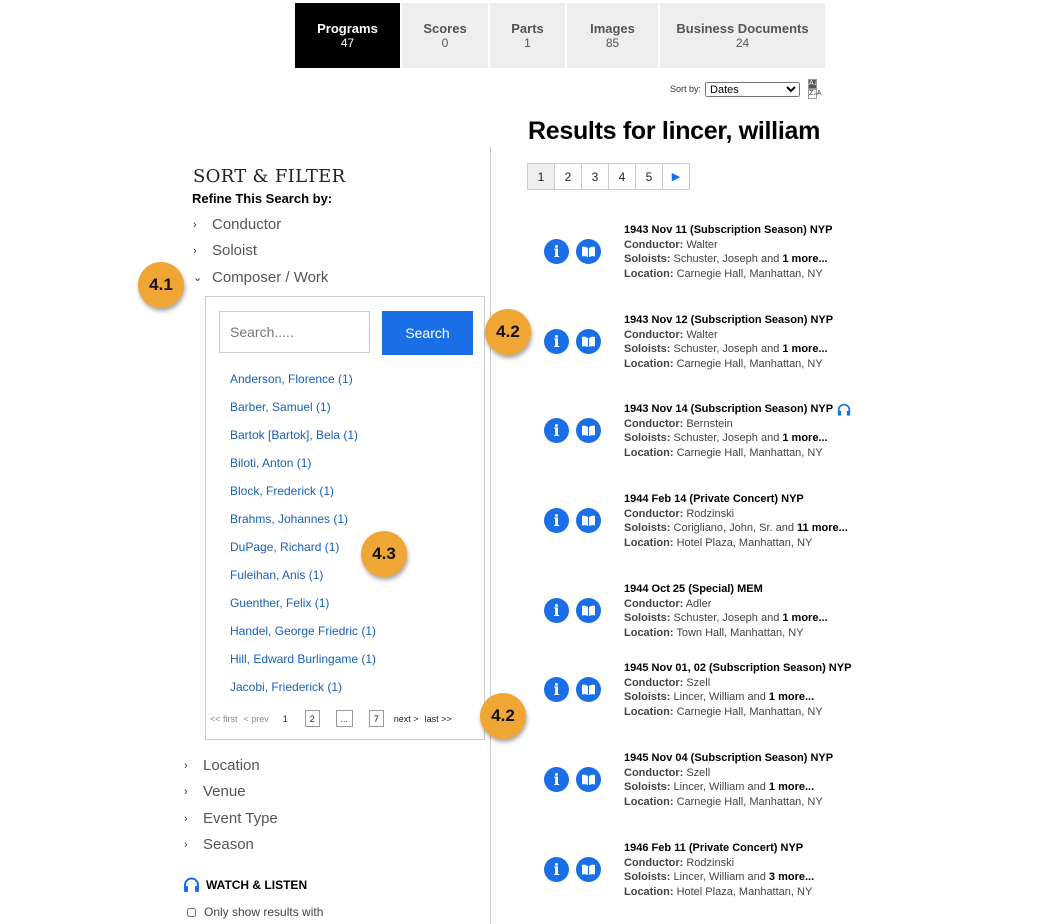 This screenshot has width=1062, height=924. What do you see at coordinates (753, 89) in the screenshot?
I see `sort-select: Dates` at bounding box center [753, 89].